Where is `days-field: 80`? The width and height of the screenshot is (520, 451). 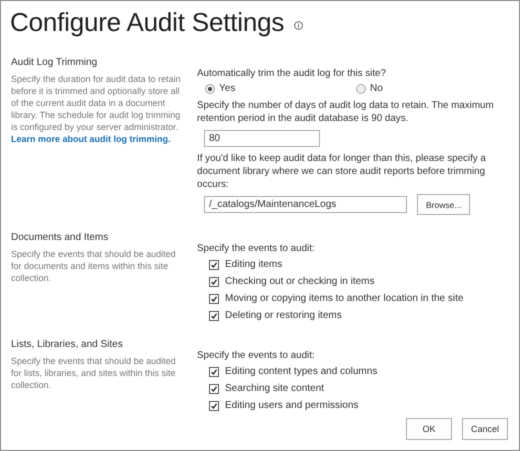 days-field: 80 is located at coordinates (262, 138).